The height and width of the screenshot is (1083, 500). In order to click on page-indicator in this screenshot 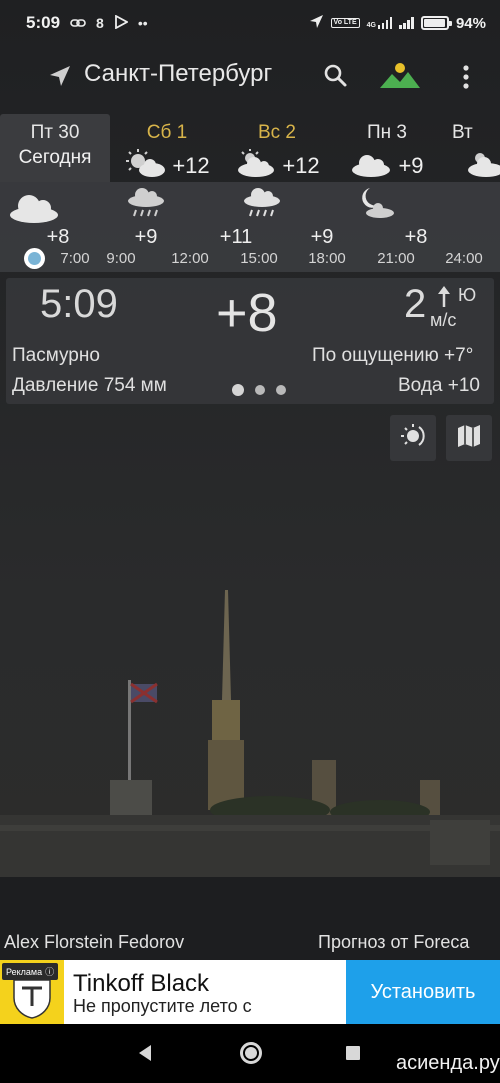, I will do `click(259, 390)`.